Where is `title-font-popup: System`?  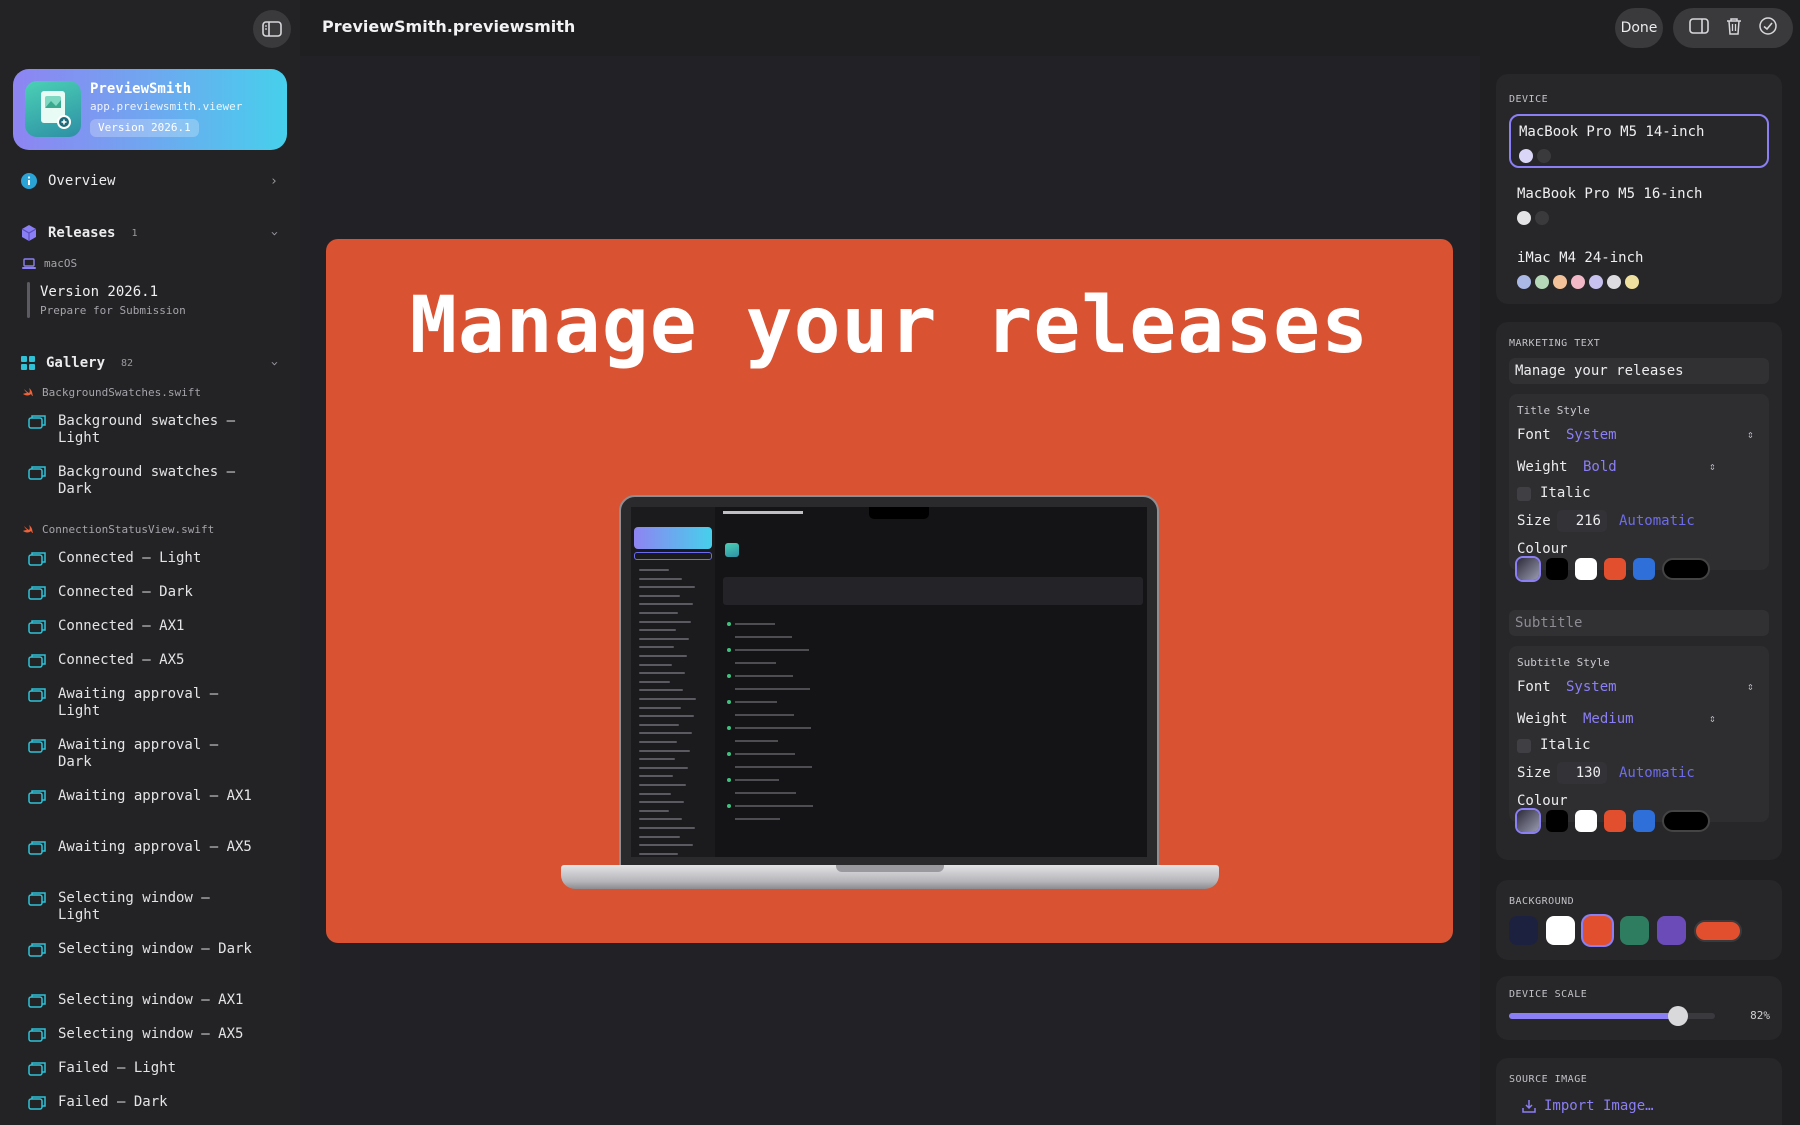
title-font-popup: System is located at coordinates (1591, 435).